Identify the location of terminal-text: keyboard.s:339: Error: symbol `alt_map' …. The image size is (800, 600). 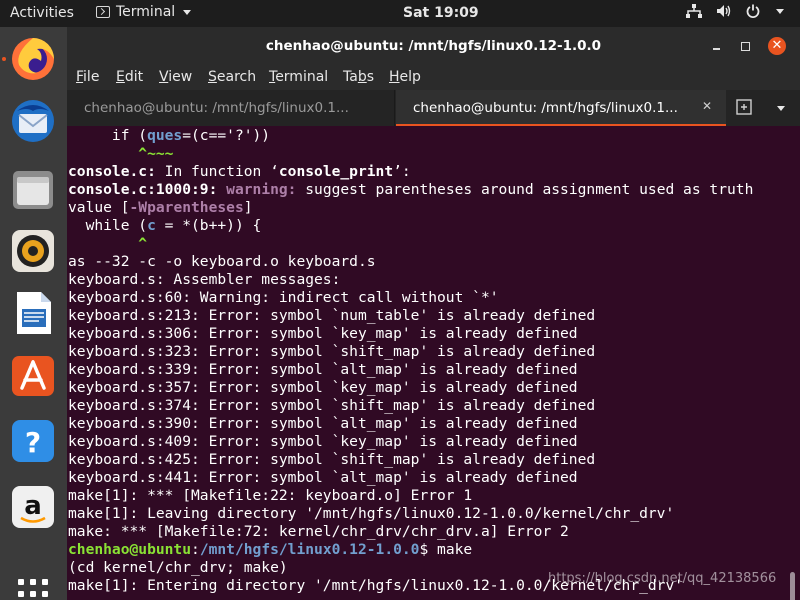
(323, 369).